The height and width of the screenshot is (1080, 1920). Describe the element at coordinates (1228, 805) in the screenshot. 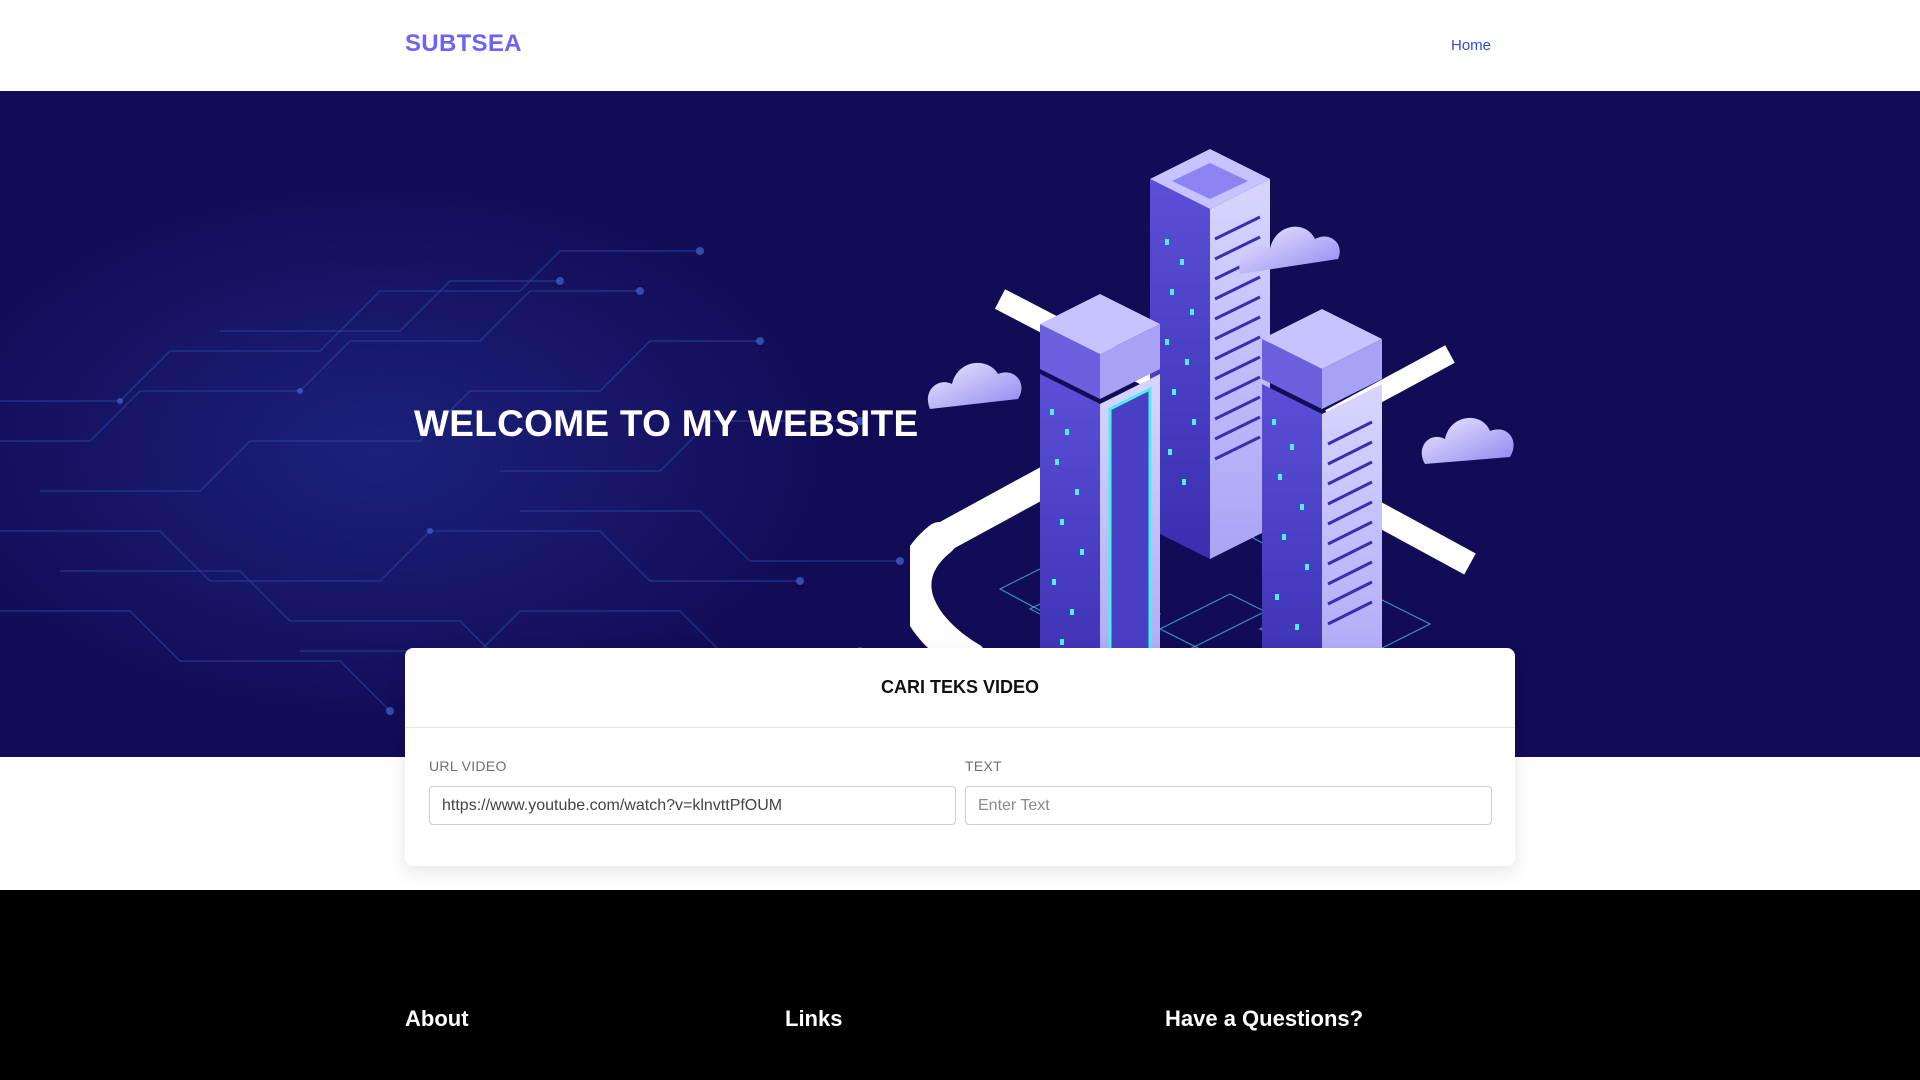

I see `text-input` at that location.